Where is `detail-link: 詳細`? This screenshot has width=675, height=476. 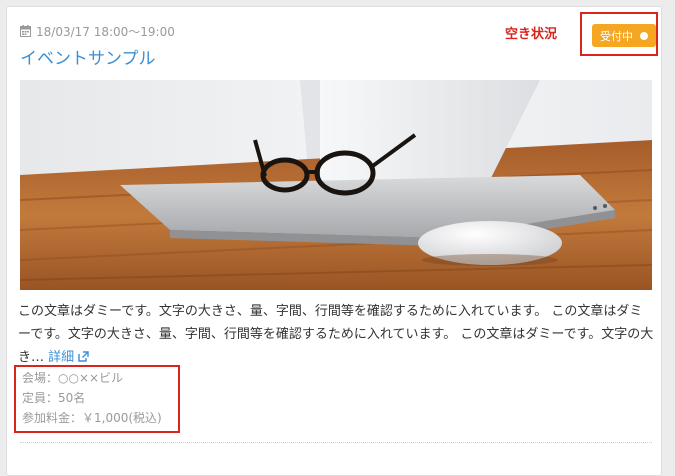
detail-link: 詳細 is located at coordinates (69, 357).